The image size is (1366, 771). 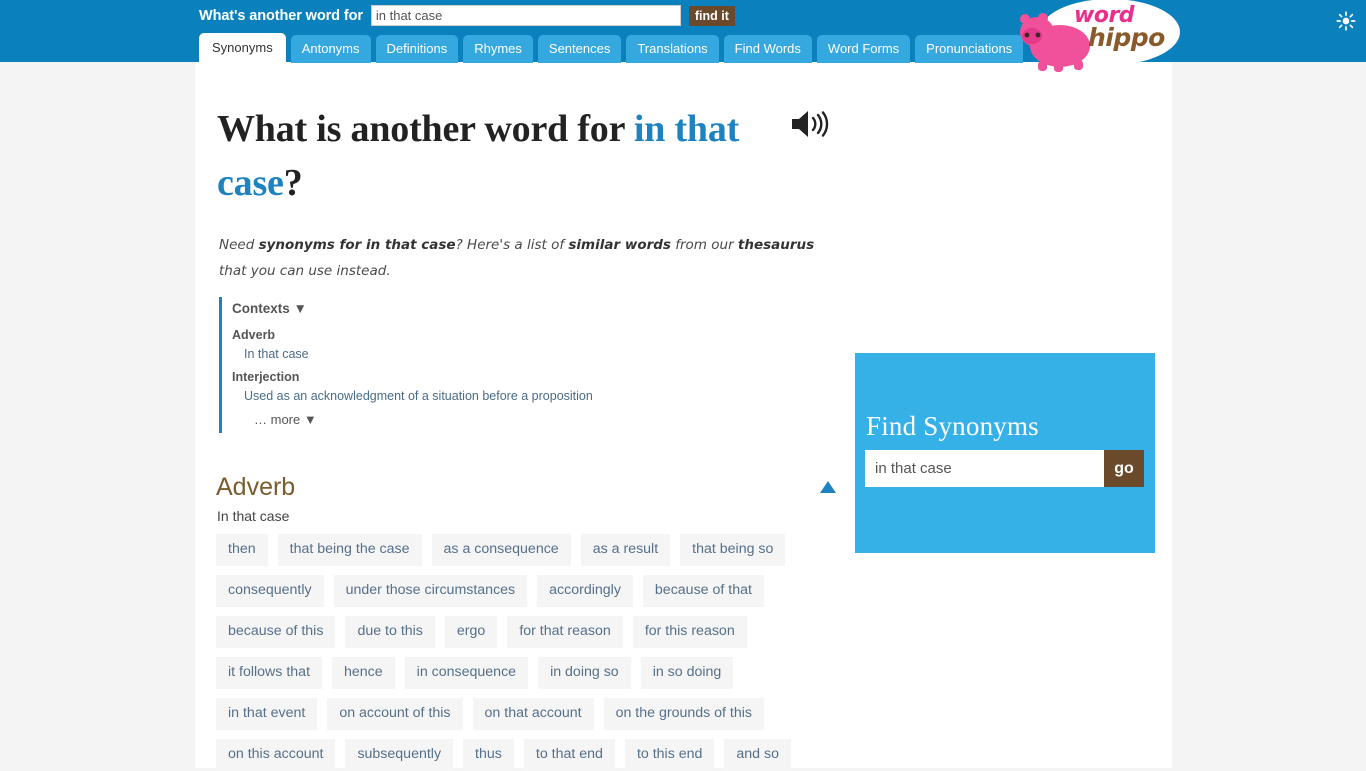 I want to click on synonym-chip: because of this, so click(x=276, y=632).